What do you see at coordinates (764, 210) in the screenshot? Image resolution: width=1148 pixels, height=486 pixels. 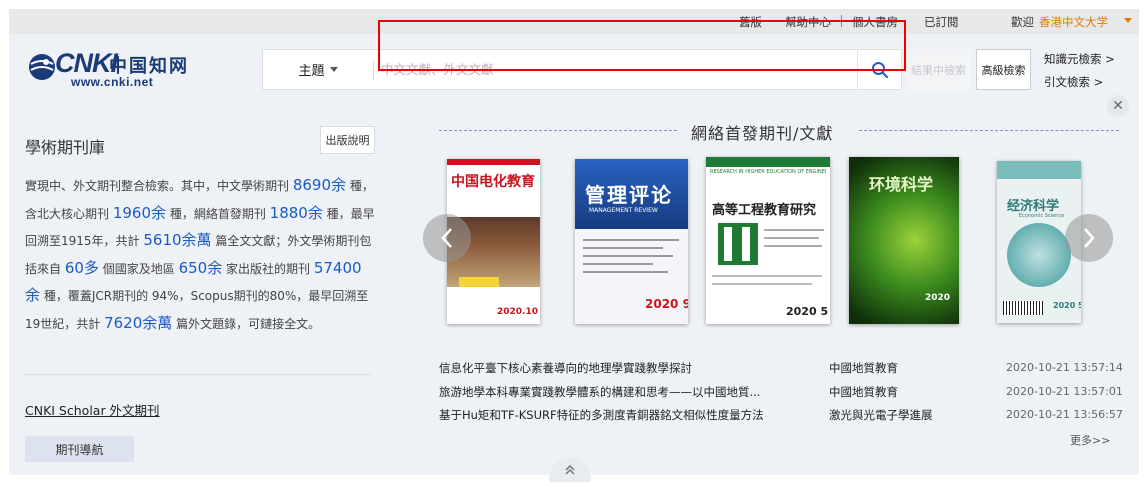 I see `cover-title: 高等工程教育研究` at bounding box center [764, 210].